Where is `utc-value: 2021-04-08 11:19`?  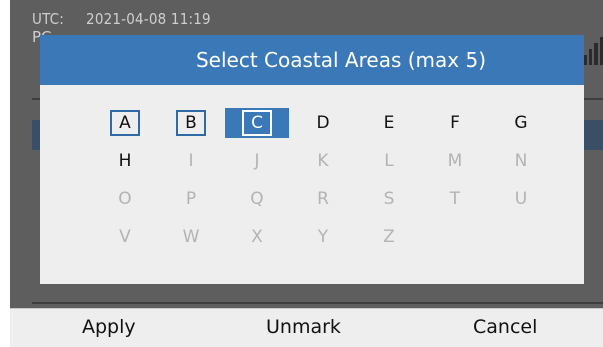
utc-value: 2021-04-08 11:19 is located at coordinates (148, 19).